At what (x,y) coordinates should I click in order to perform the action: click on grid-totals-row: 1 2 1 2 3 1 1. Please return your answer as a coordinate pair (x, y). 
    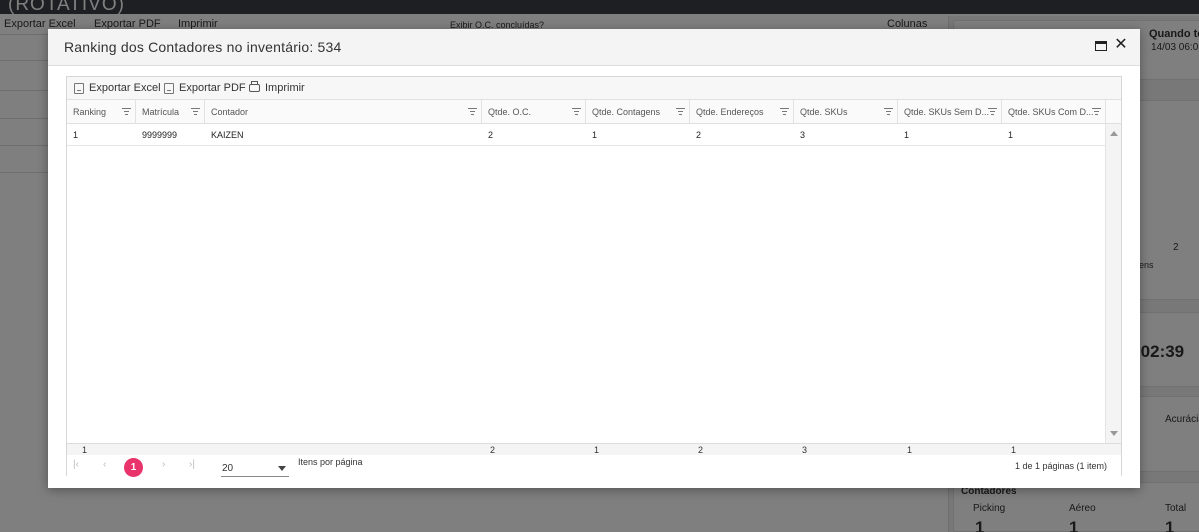
    Looking at the image, I should click on (594, 449).